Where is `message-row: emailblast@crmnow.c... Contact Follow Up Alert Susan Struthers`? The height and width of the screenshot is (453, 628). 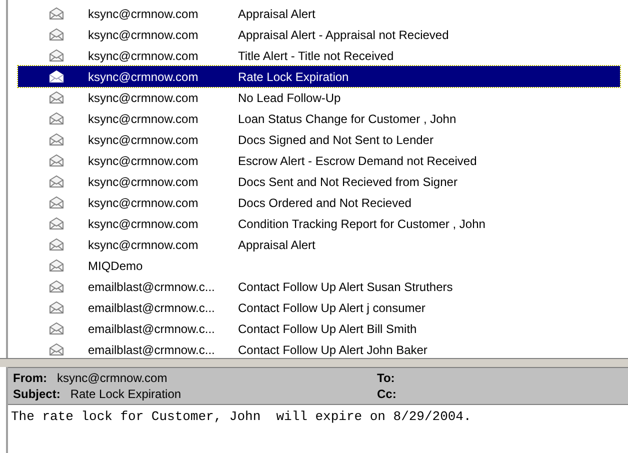 message-row: emailblast@crmnow.c... Contact Follow Up Alert Susan Struthers is located at coordinates (319, 286).